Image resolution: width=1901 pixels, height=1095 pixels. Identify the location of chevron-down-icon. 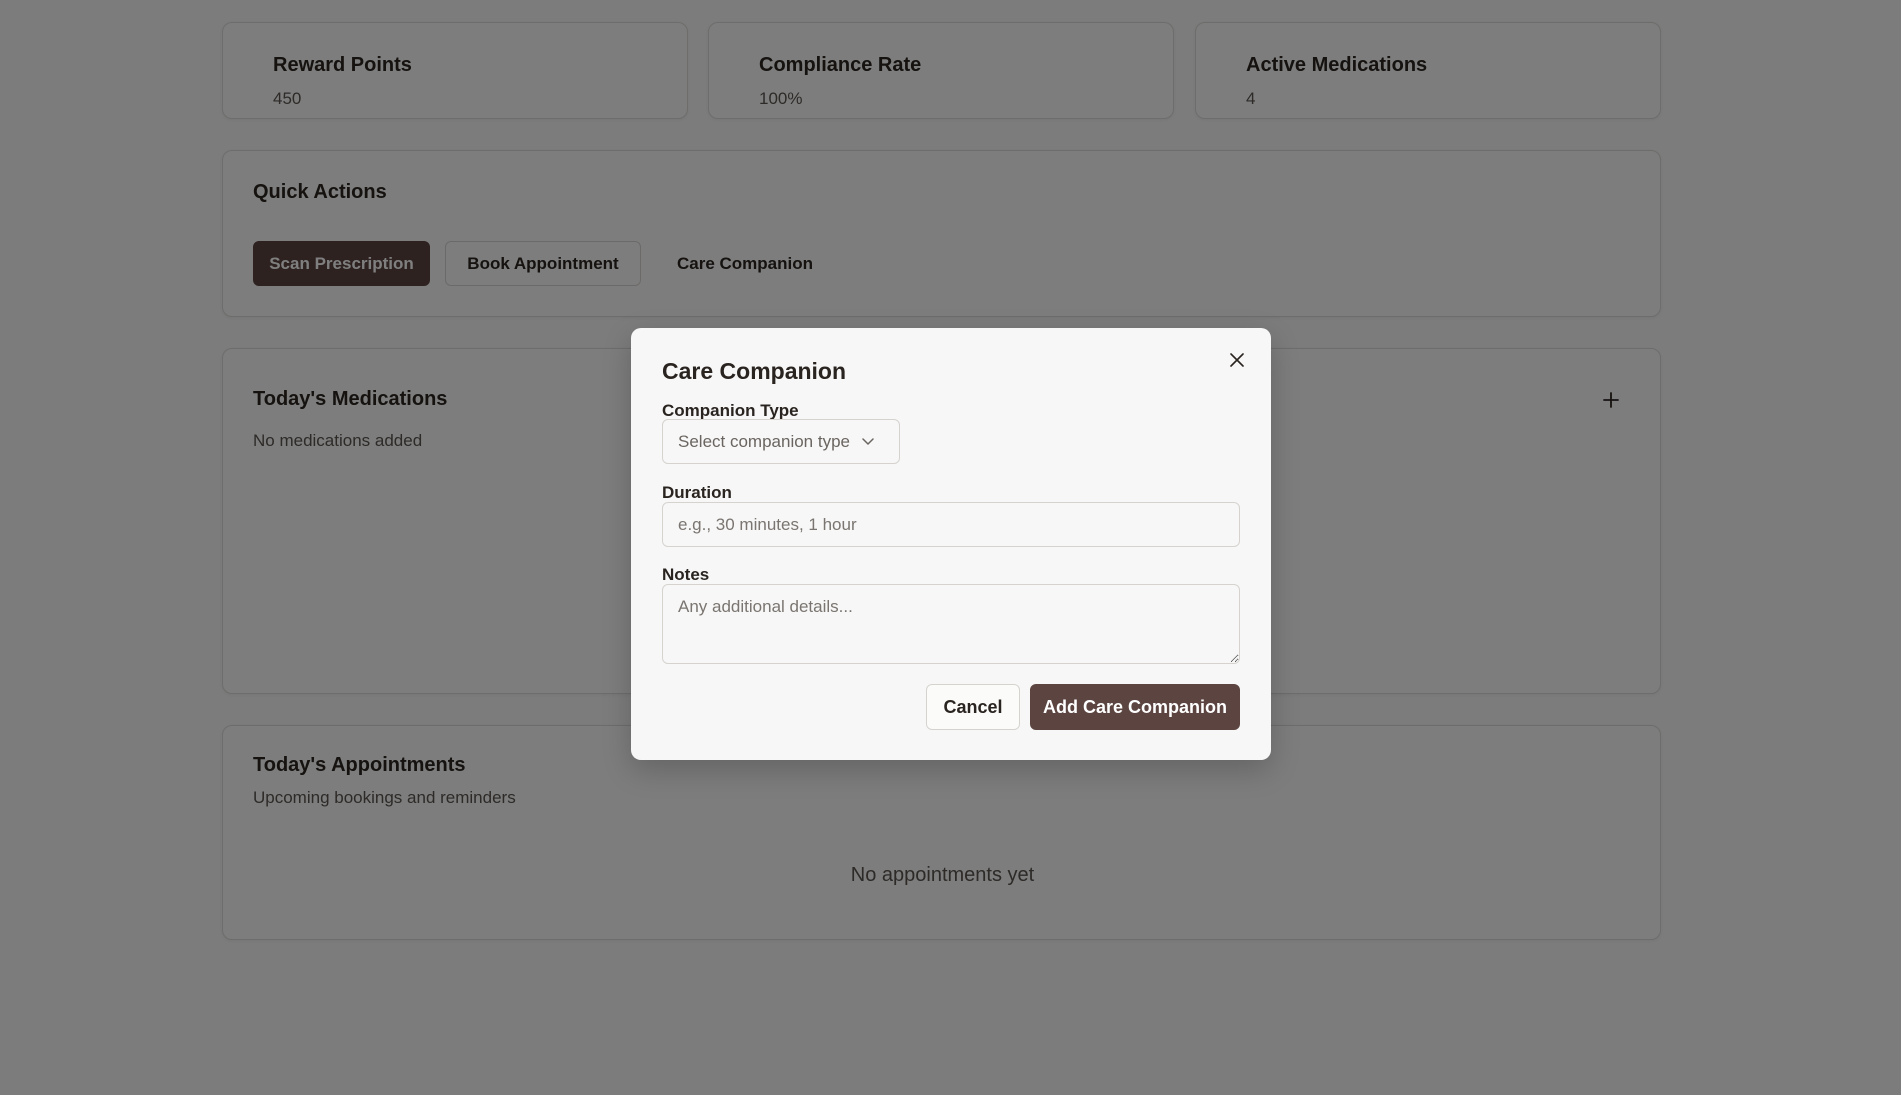
(868, 441).